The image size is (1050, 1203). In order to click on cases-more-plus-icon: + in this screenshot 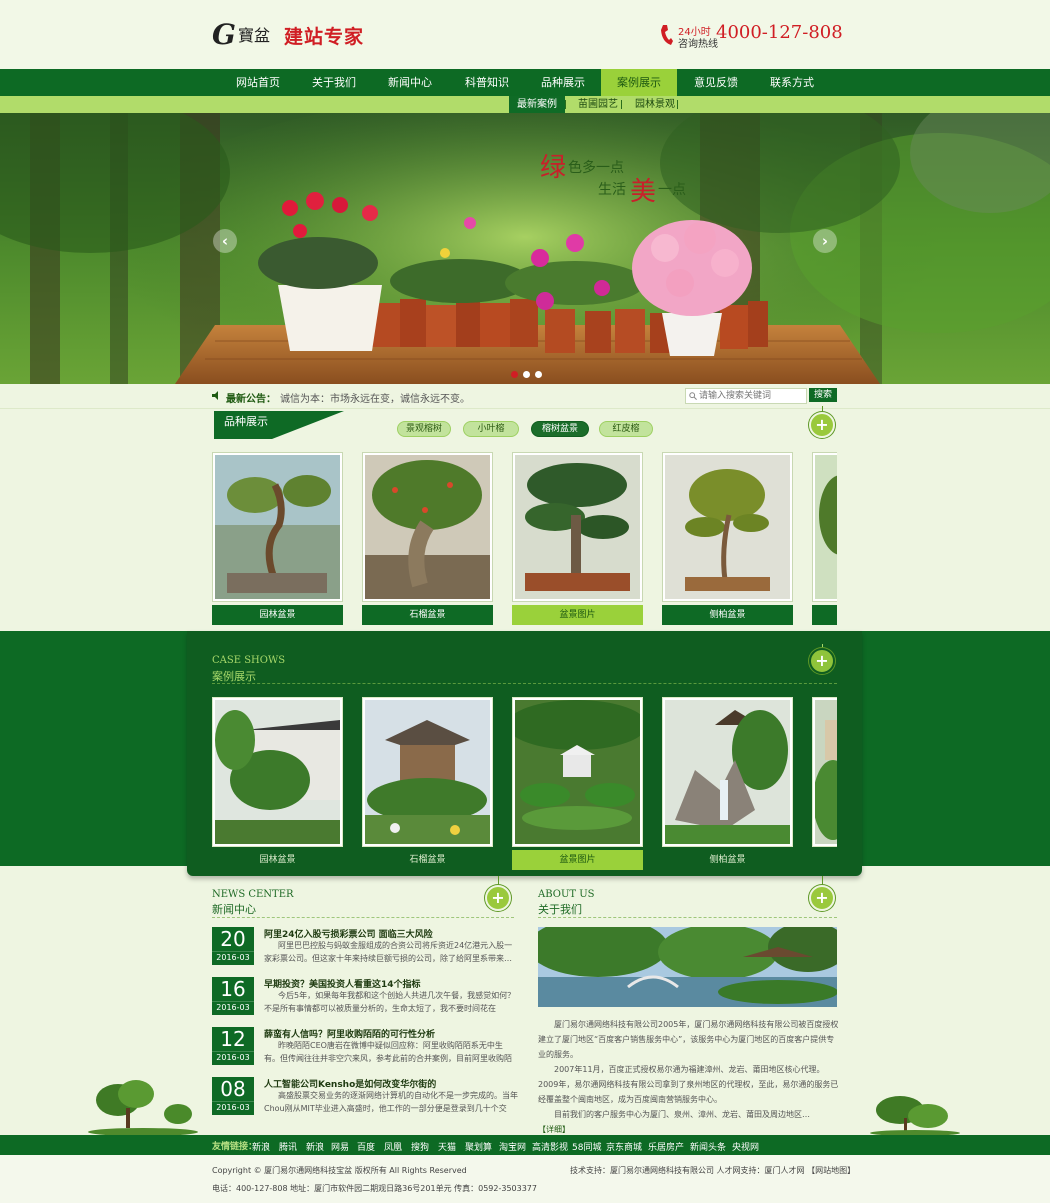, I will do `click(822, 661)`.